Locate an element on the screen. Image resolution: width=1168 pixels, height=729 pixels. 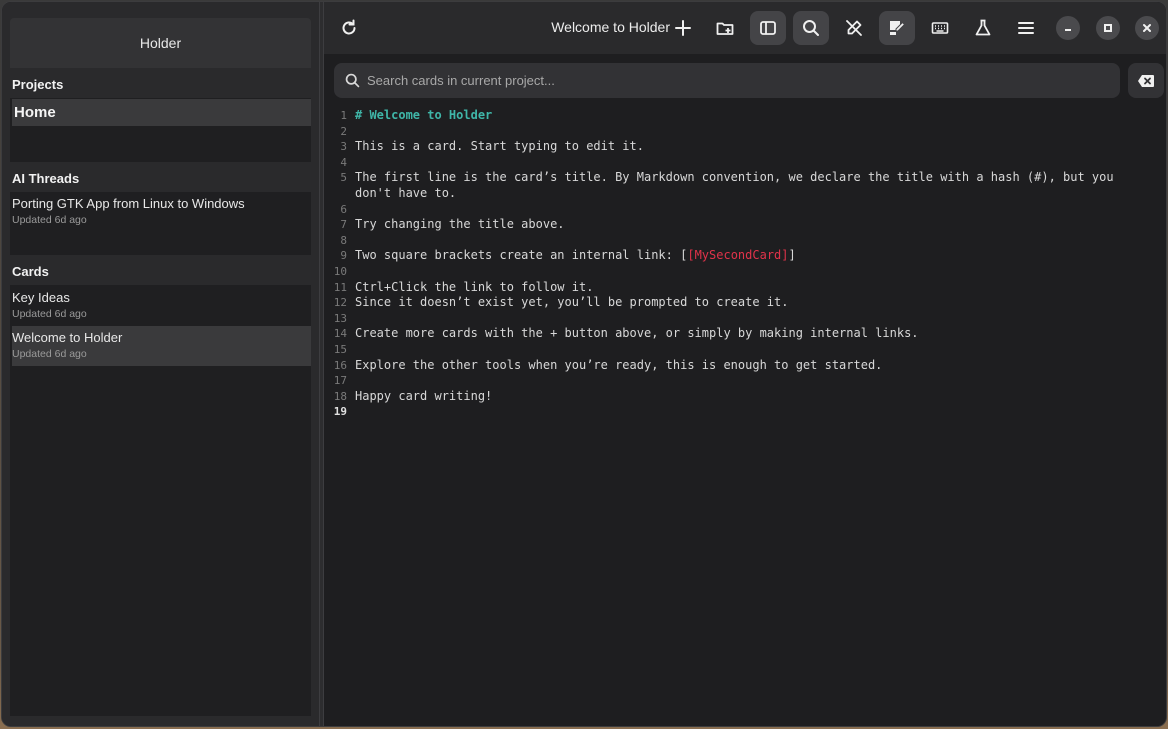
keyboard-shortcuts-button is located at coordinates (940, 28).